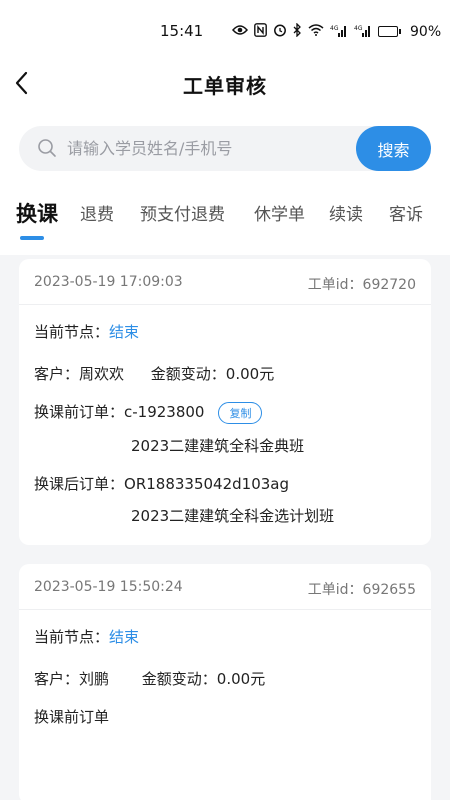 This screenshot has height=800, width=450. I want to click on tab-bar: 换课 退费 预支付退费 休学单 续读 客诉, so click(225, 222).